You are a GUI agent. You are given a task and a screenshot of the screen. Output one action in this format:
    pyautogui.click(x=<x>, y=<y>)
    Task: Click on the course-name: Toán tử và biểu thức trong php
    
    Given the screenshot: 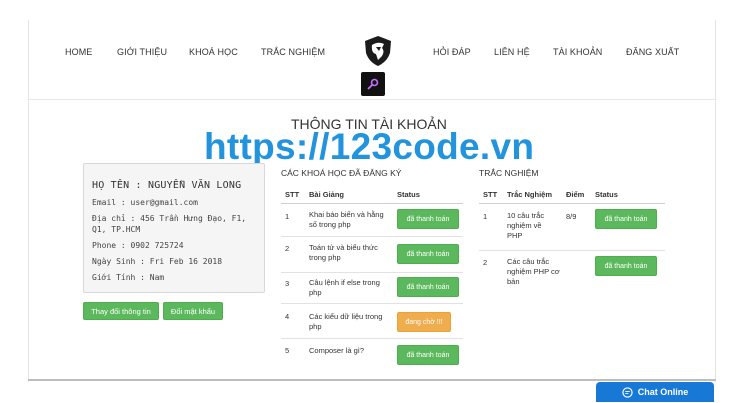 What is the action you would take?
    pyautogui.click(x=348, y=253)
    